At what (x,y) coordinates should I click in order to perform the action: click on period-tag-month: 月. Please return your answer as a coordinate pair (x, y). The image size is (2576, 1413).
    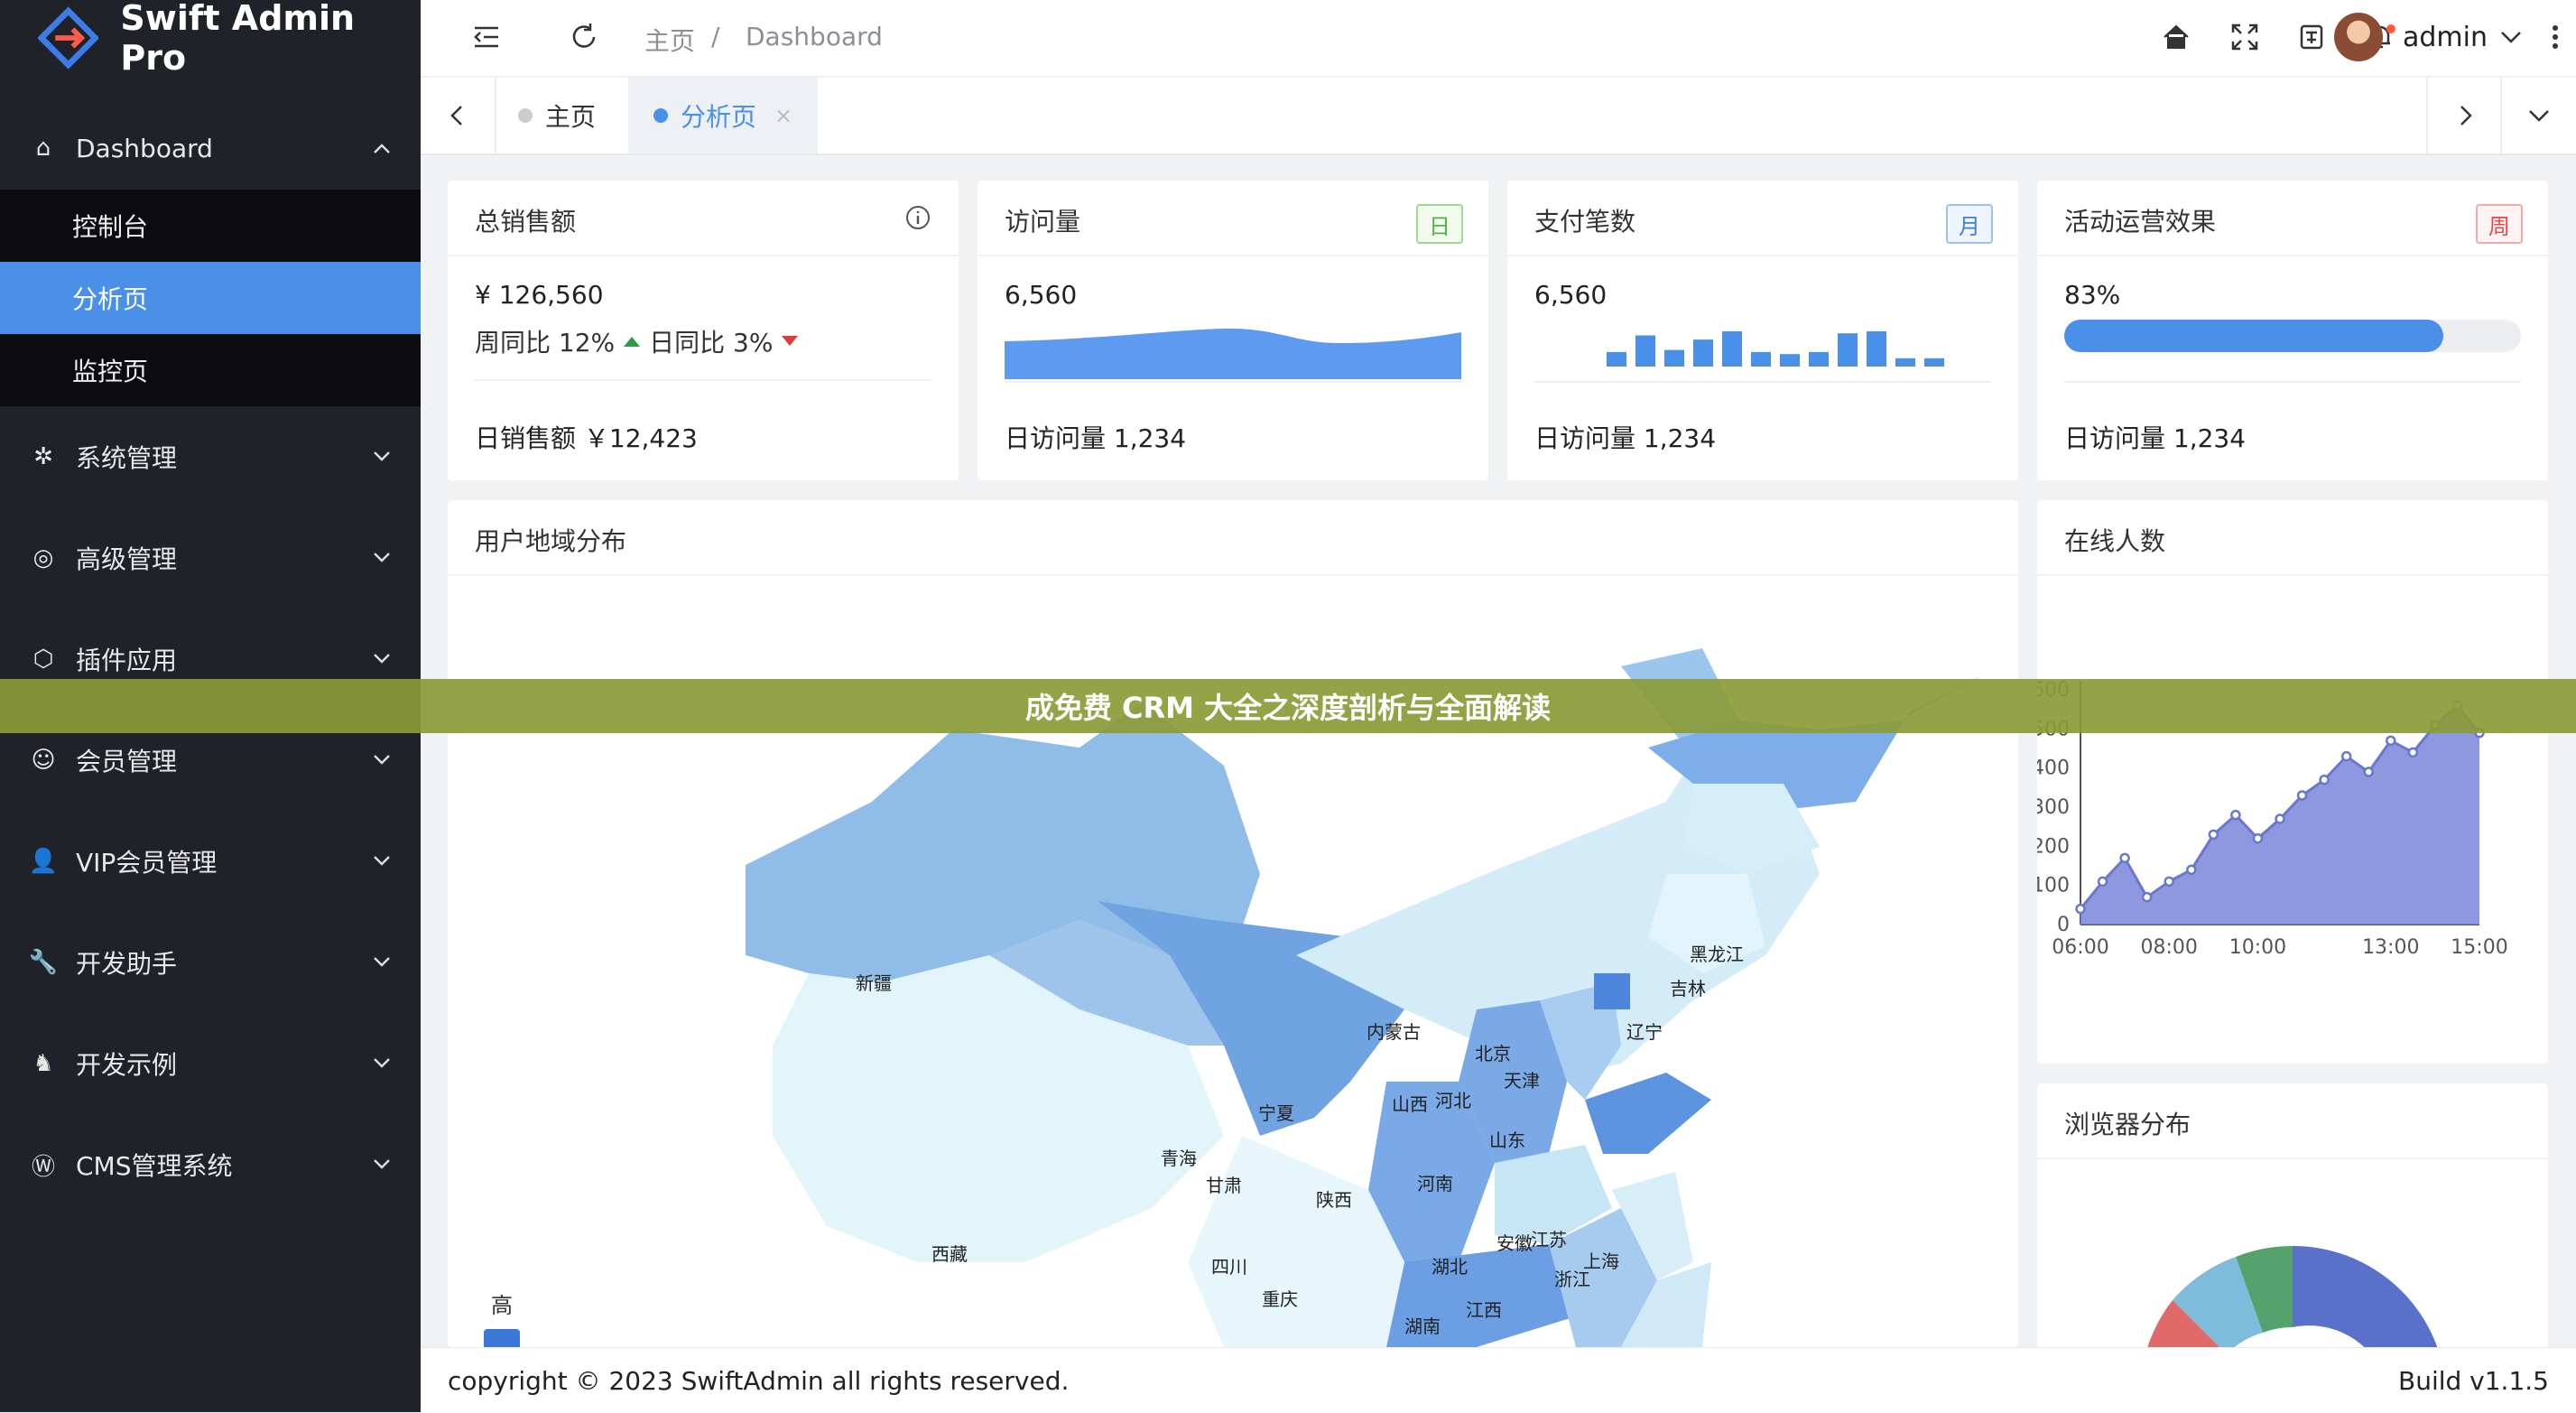
    Looking at the image, I should click on (1969, 224).